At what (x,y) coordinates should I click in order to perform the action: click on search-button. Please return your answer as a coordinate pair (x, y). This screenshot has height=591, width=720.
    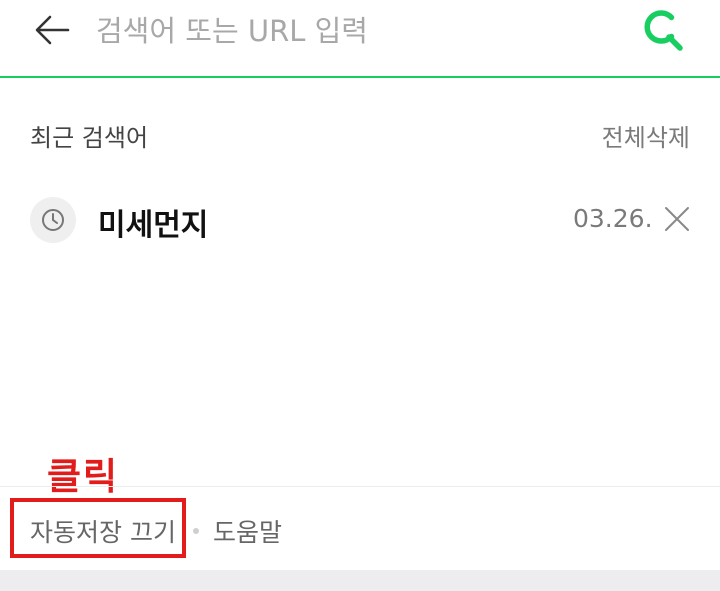
    Looking at the image, I should click on (663, 30).